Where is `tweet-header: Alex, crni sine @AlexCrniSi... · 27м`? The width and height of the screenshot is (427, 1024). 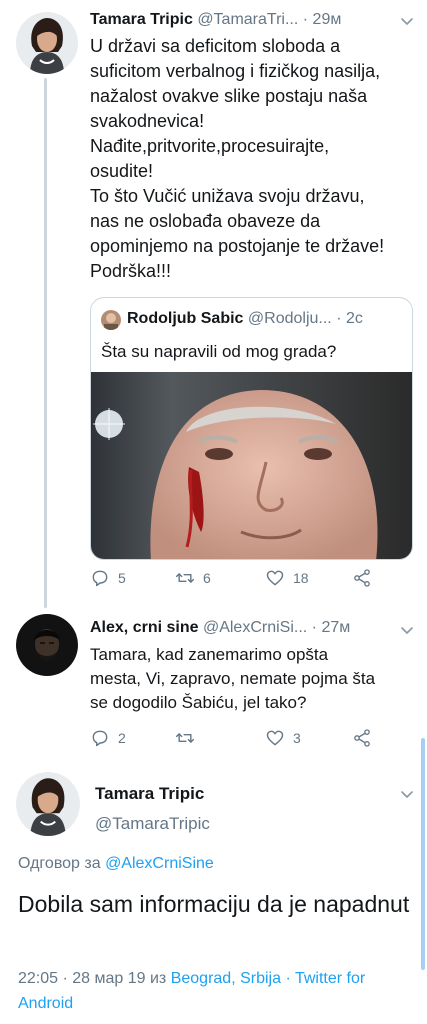
tweet-header: Alex, crni sine @AlexCrniSi... · 27м is located at coordinates (220, 628).